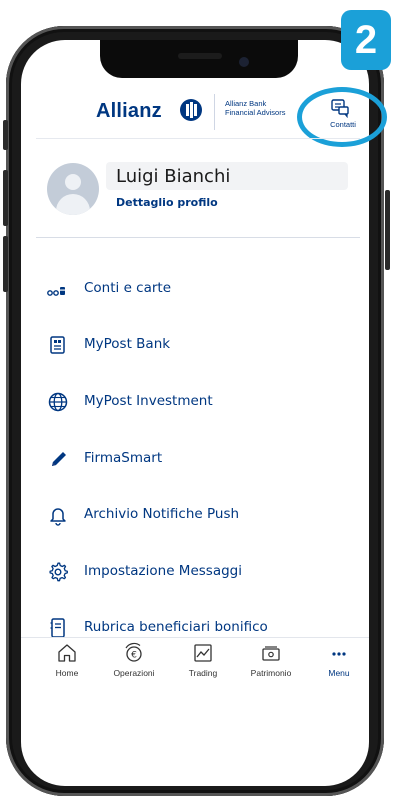 Image resolution: width=393 pixels, height=797 pixels. I want to click on more-dots-icon, so click(339, 653).